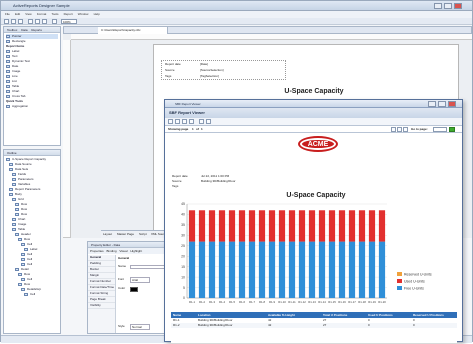 This screenshot has height=344, width=473. Describe the element at coordinates (405, 129) in the screenshot. I see `nav-next-icon` at that location.